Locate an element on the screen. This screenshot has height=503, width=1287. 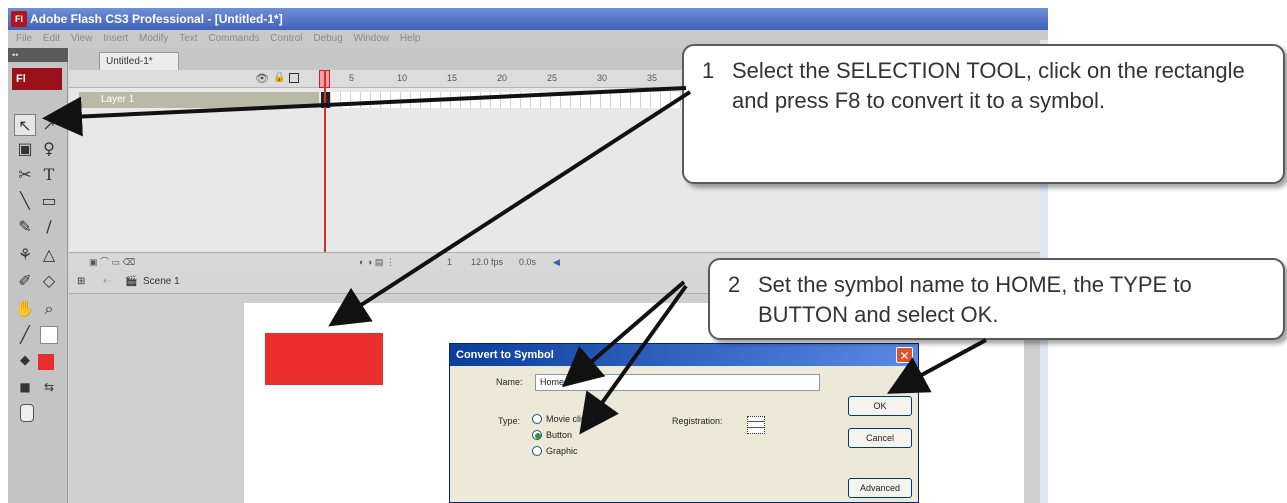
arrow-to-ok-button is located at coordinates (936, 366).